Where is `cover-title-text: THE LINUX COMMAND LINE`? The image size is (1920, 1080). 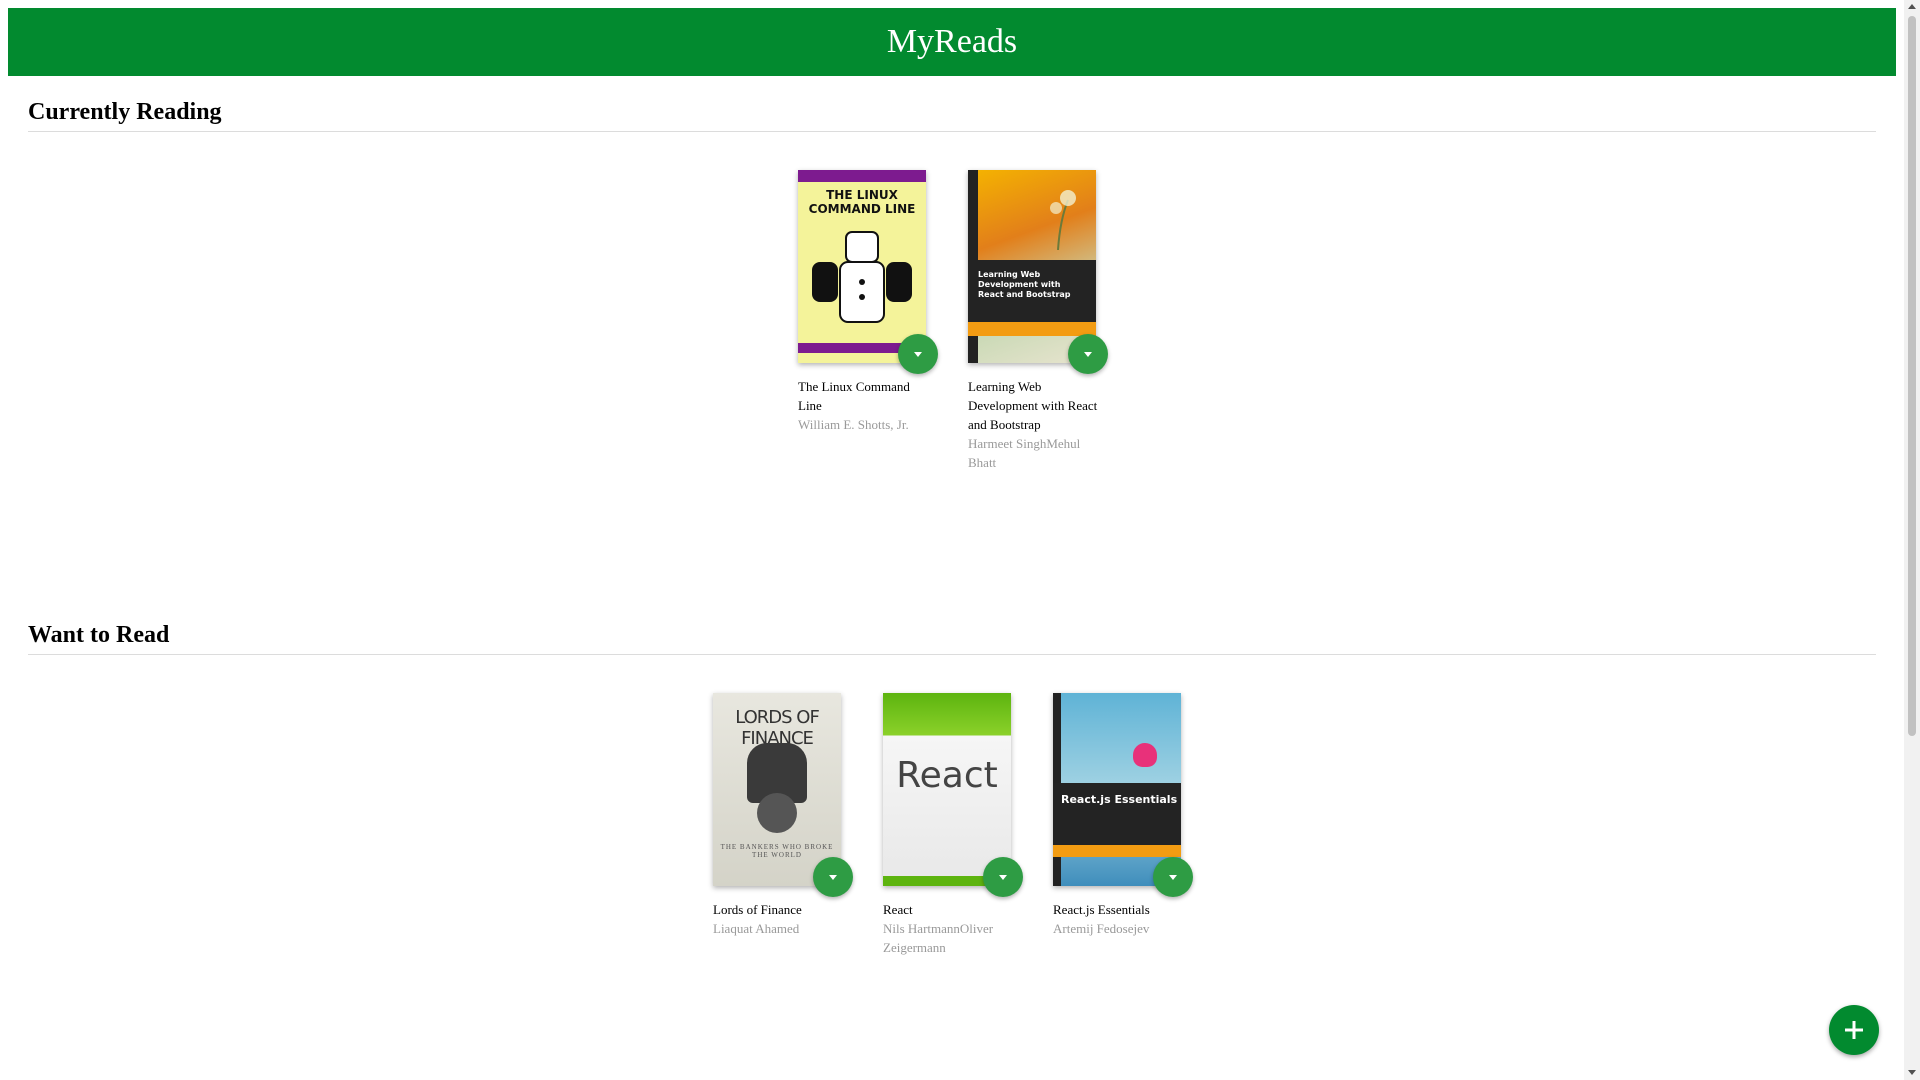 cover-title-text: THE LINUX COMMAND LINE is located at coordinates (862, 202).